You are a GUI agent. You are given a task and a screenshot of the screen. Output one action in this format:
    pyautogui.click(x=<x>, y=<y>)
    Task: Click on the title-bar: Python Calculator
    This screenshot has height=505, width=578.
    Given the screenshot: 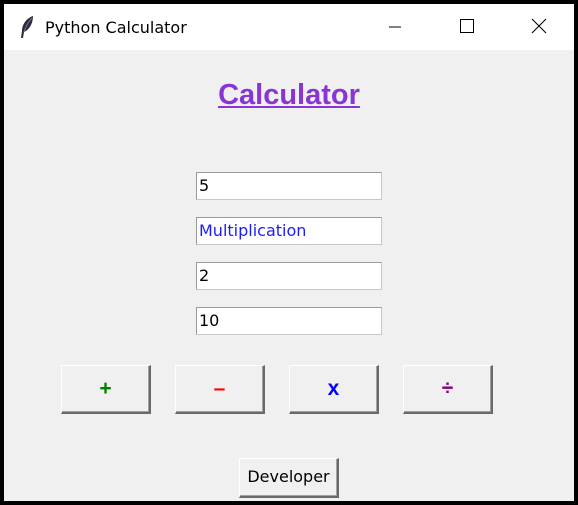 What is the action you would take?
    pyautogui.click(x=289, y=27)
    